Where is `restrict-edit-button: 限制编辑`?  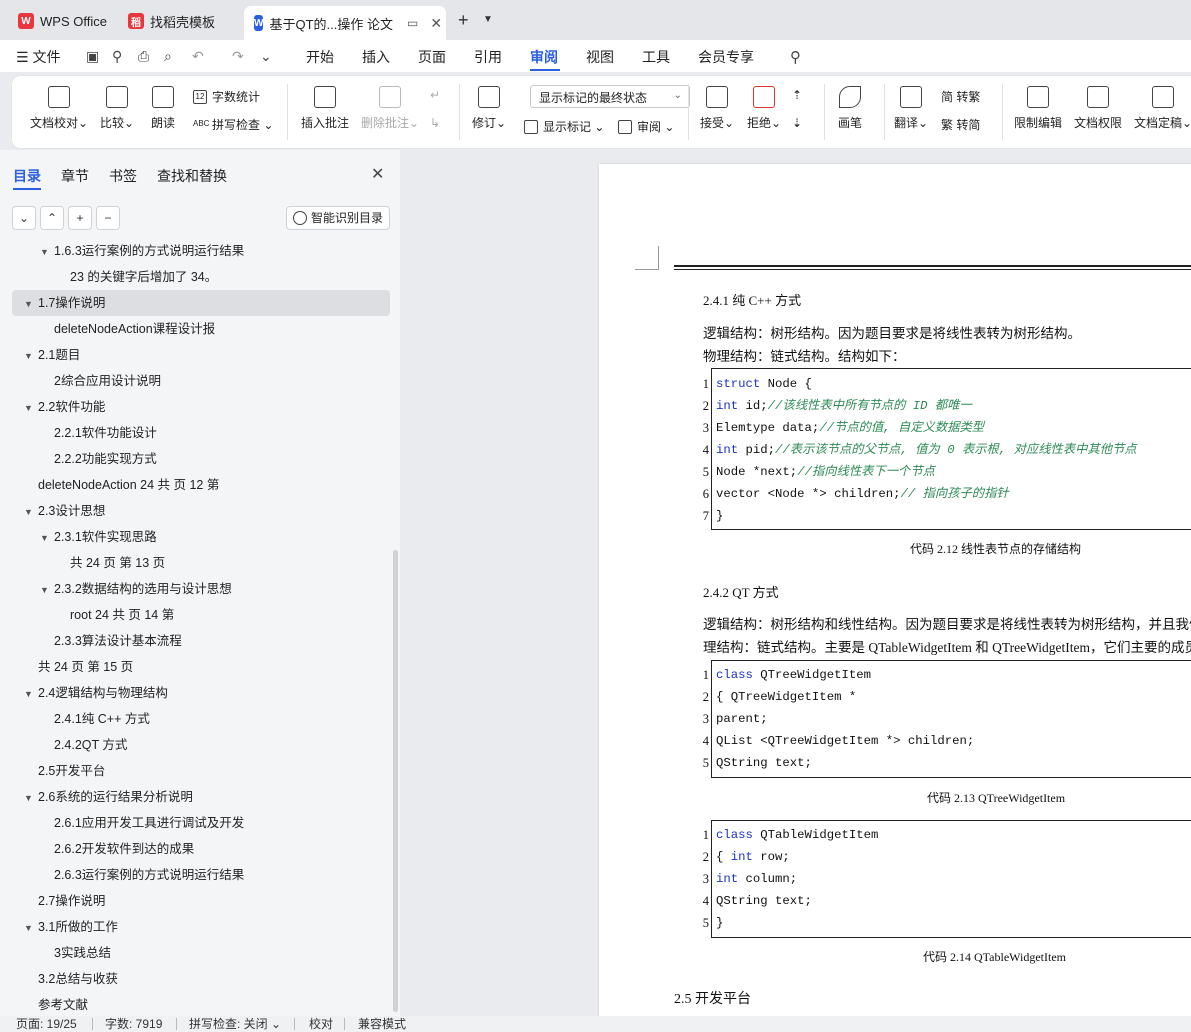
restrict-edit-button: 限制编辑 is located at coordinates (1038, 108).